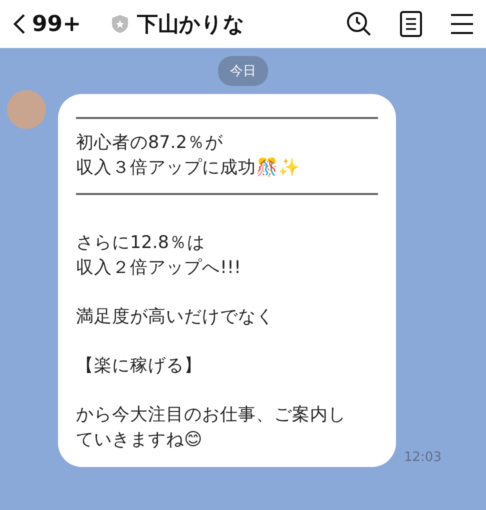 The height and width of the screenshot is (510, 486). Describe the element at coordinates (159, 268) in the screenshot. I see `message-line: 収入２倍アップへ!!!` at that location.